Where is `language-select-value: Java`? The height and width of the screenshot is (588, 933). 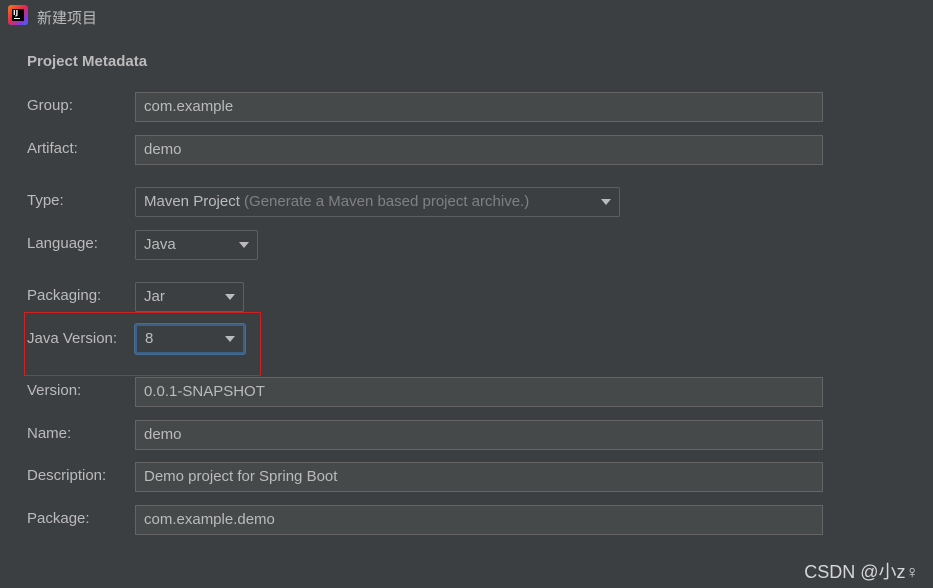
language-select-value: Java is located at coordinates (160, 244).